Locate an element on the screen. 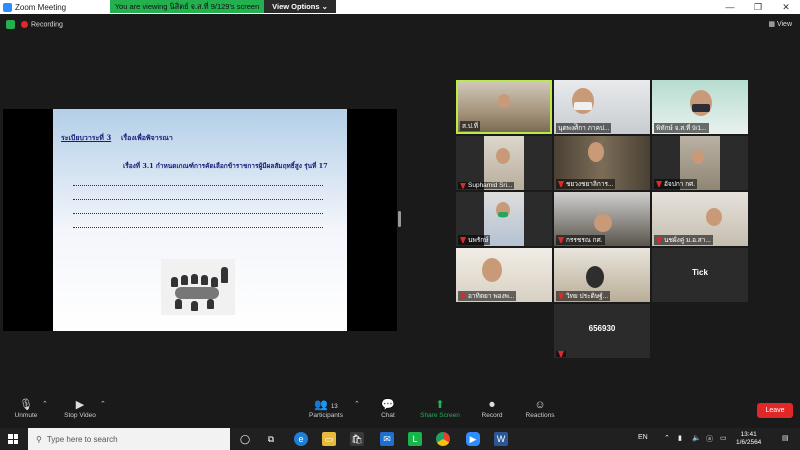 The image size is (800, 450). file-explorer-icon: ▭ is located at coordinates (329, 439).